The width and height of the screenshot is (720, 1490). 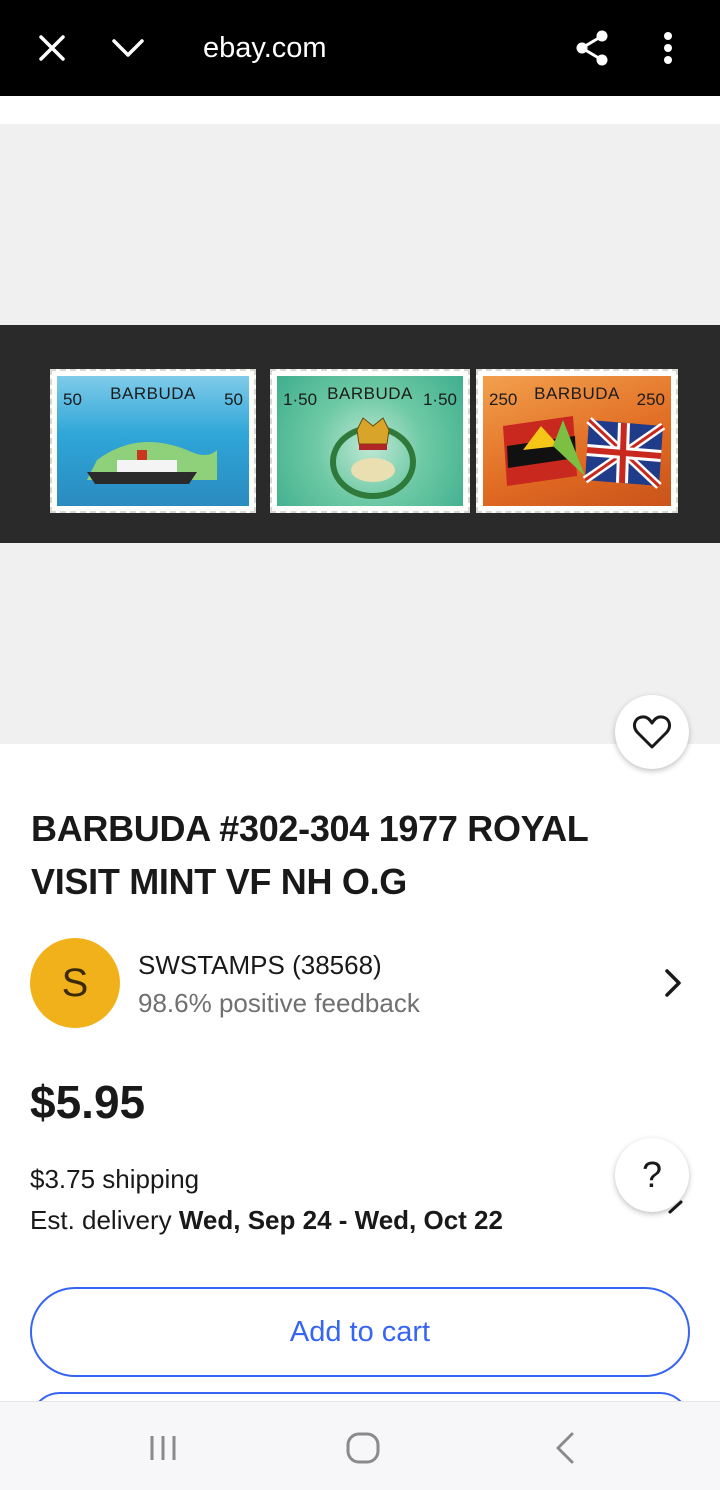 What do you see at coordinates (360, 1332) in the screenshot?
I see `add-to-cart-button: Add to cart` at bounding box center [360, 1332].